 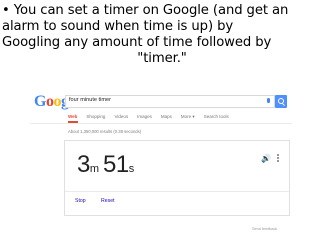 What do you see at coordinates (40, 101) in the screenshot?
I see `logo-letter: G` at bounding box center [40, 101].